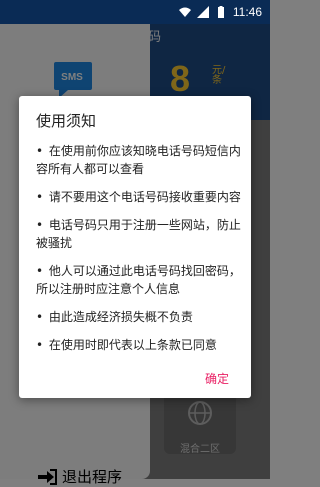  I want to click on signal-icon, so click(202, 12).